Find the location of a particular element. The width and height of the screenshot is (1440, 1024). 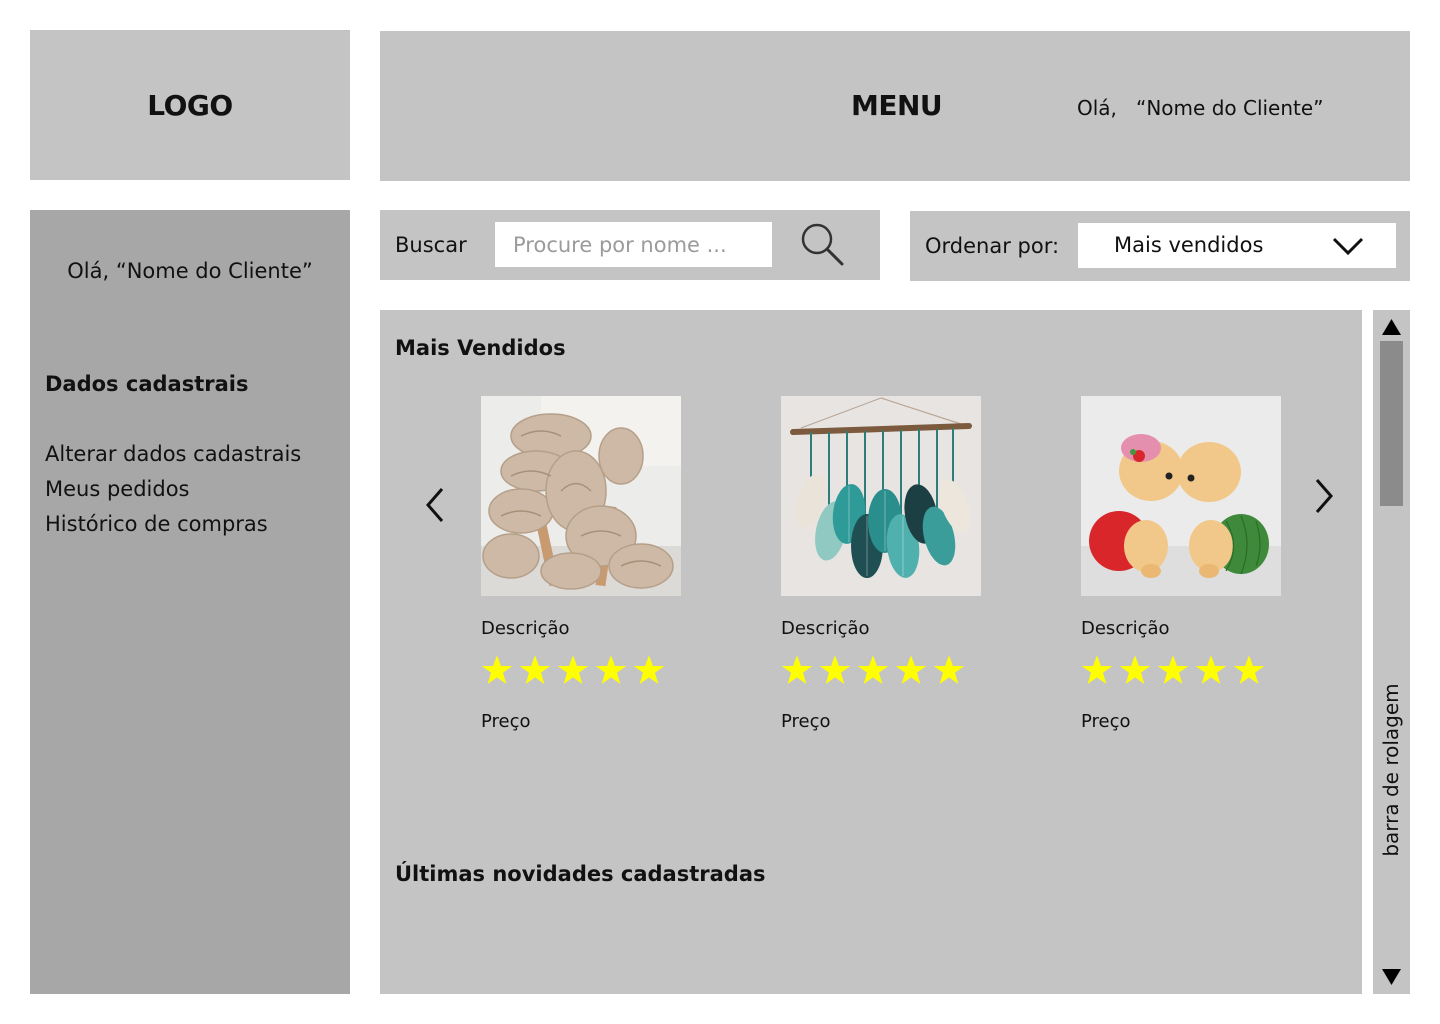

new-arrivals-title: Últimas novidades cadastradas is located at coordinates (580, 874).